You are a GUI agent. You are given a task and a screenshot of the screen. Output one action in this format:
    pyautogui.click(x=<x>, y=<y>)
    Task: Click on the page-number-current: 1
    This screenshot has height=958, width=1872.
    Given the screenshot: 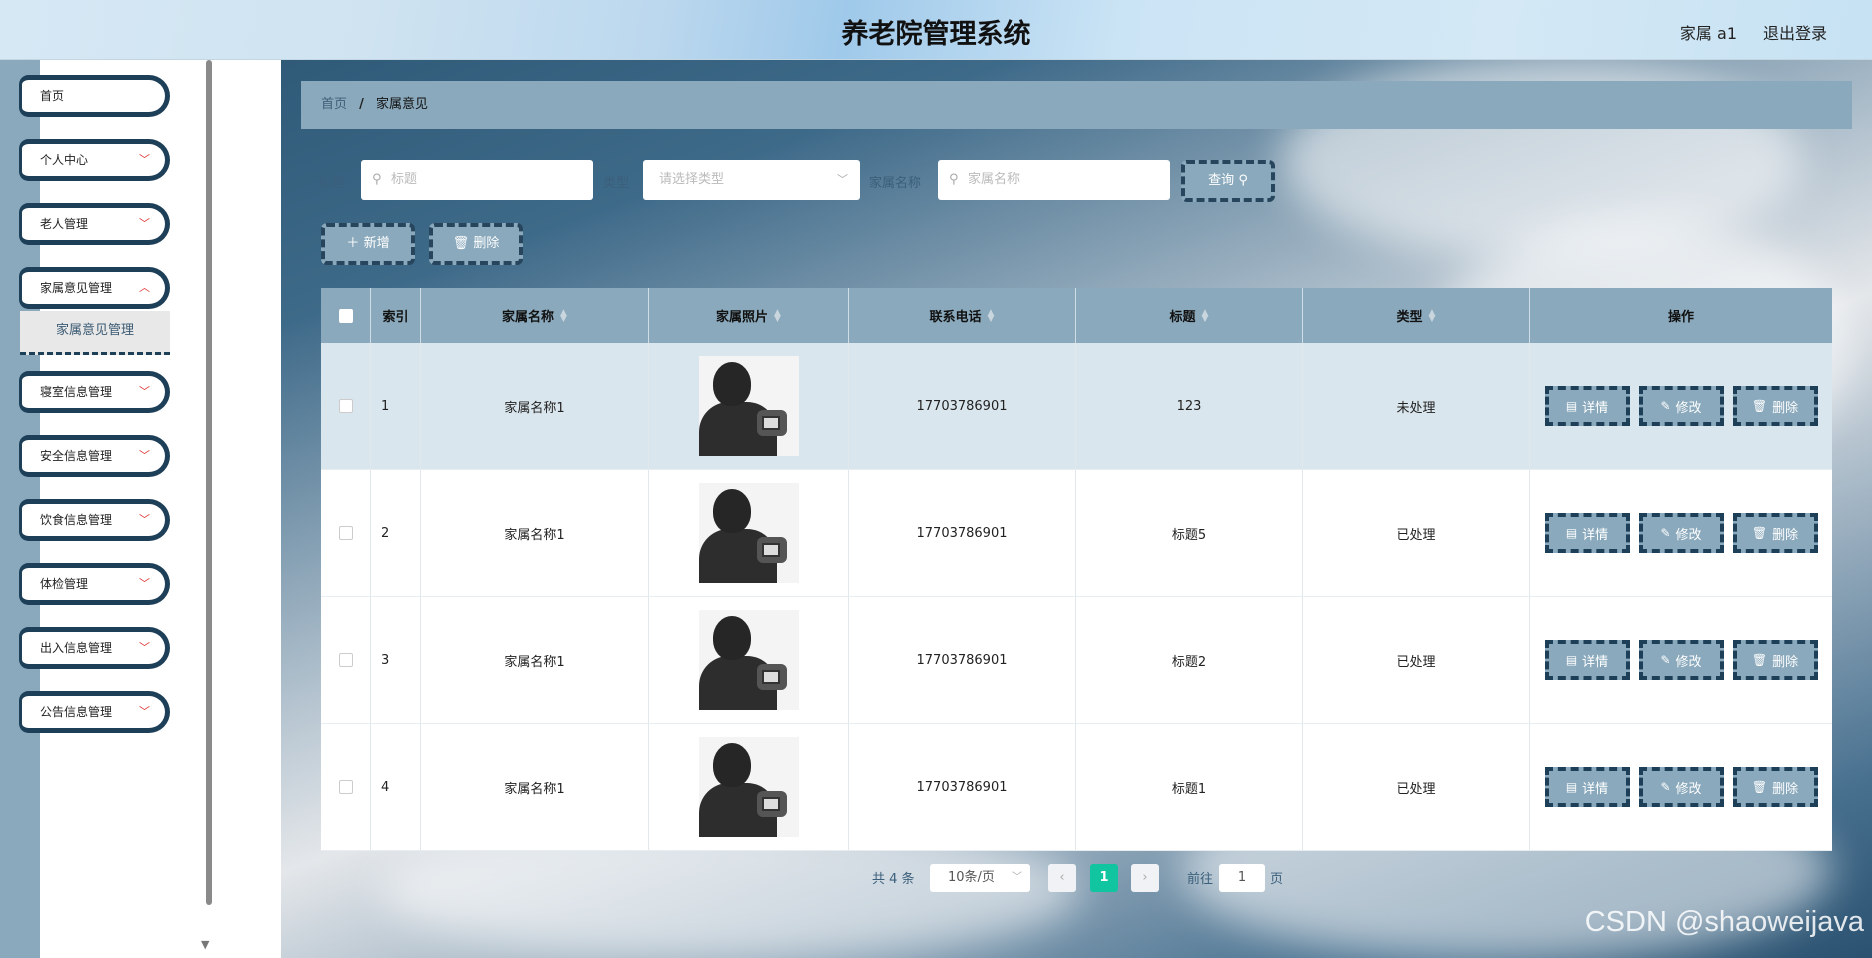 What is the action you would take?
    pyautogui.click(x=1104, y=878)
    